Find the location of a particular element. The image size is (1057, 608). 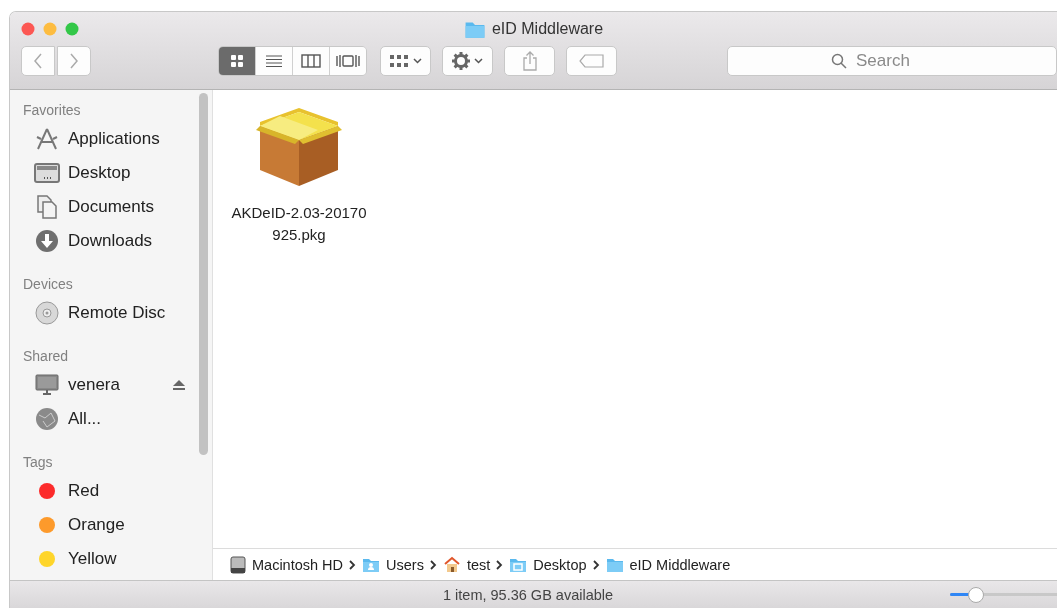

disc-icon is located at coordinates (47, 313).